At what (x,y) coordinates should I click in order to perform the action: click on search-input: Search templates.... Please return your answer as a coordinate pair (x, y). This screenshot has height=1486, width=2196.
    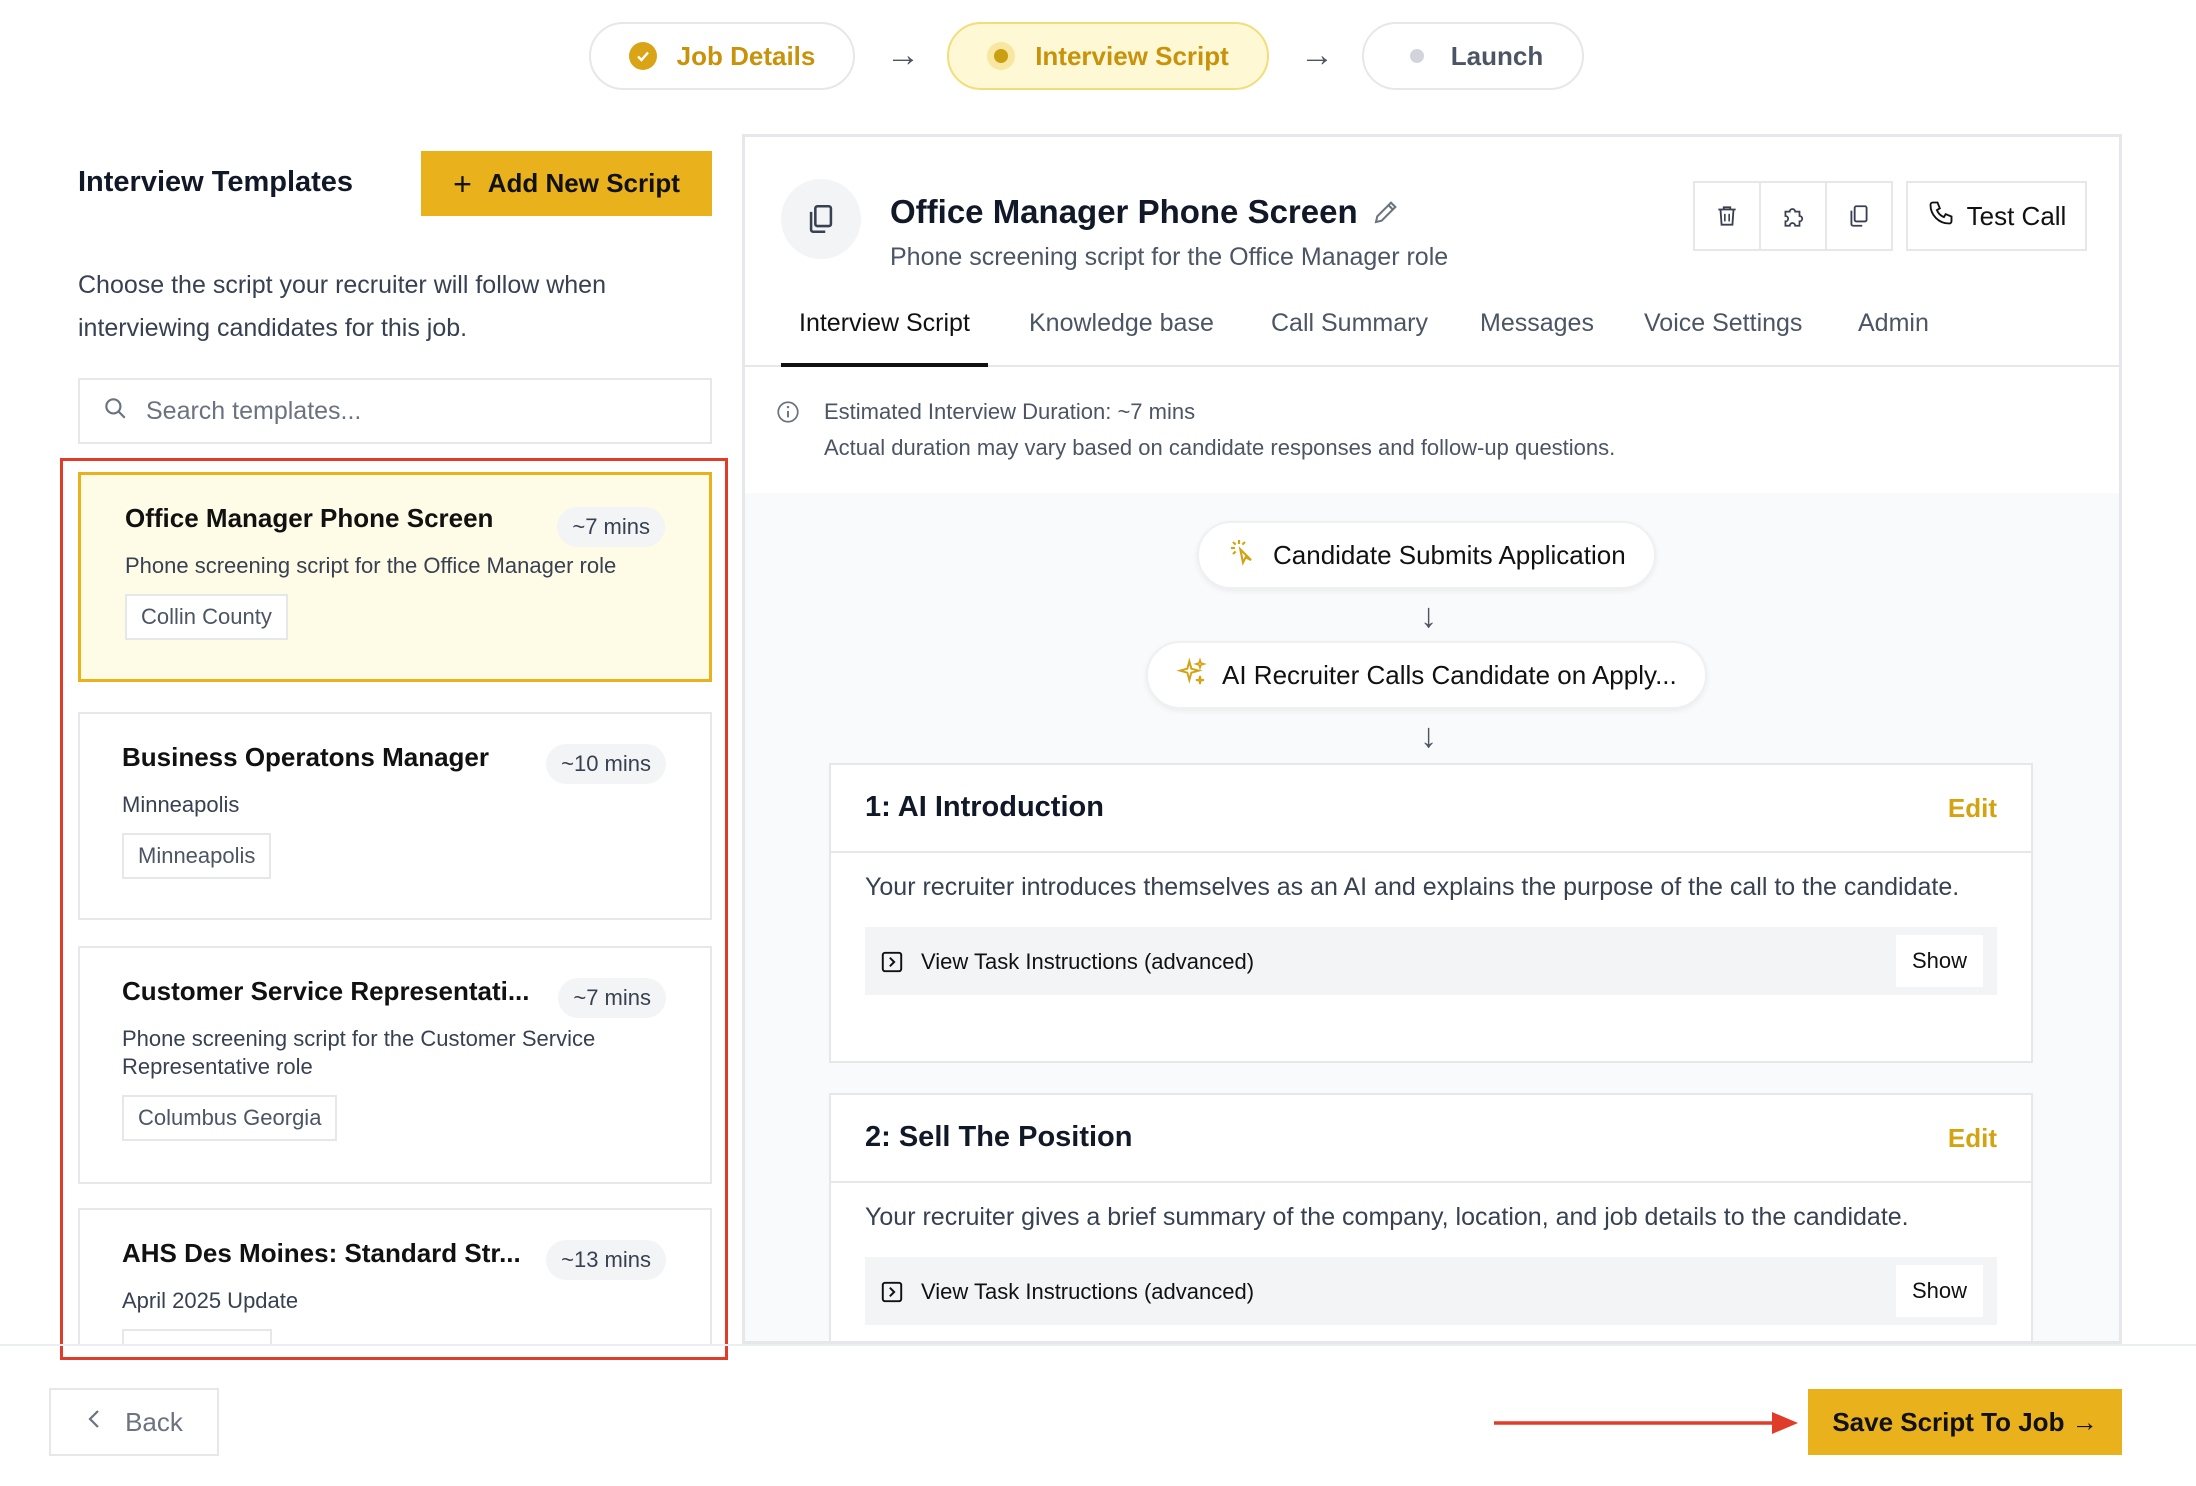
    Looking at the image, I should click on (395, 411).